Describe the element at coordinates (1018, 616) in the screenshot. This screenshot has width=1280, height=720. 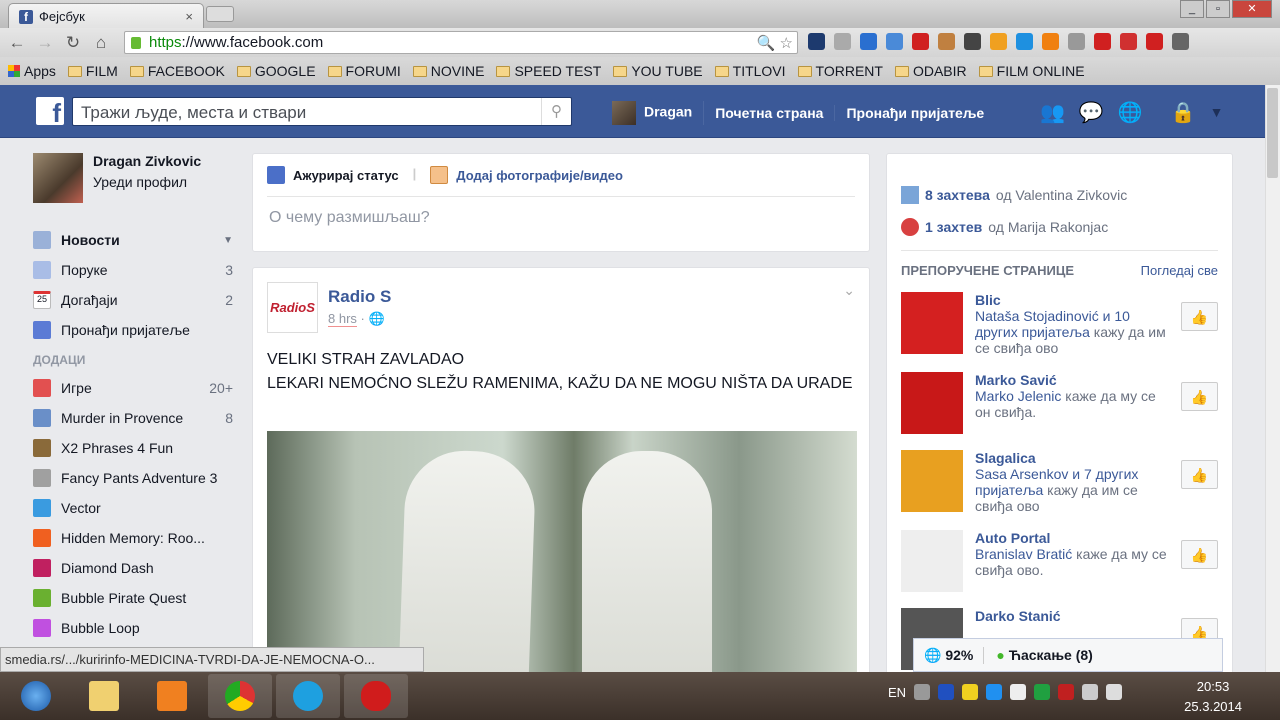
I see `page-name: Darko Stanić` at that location.